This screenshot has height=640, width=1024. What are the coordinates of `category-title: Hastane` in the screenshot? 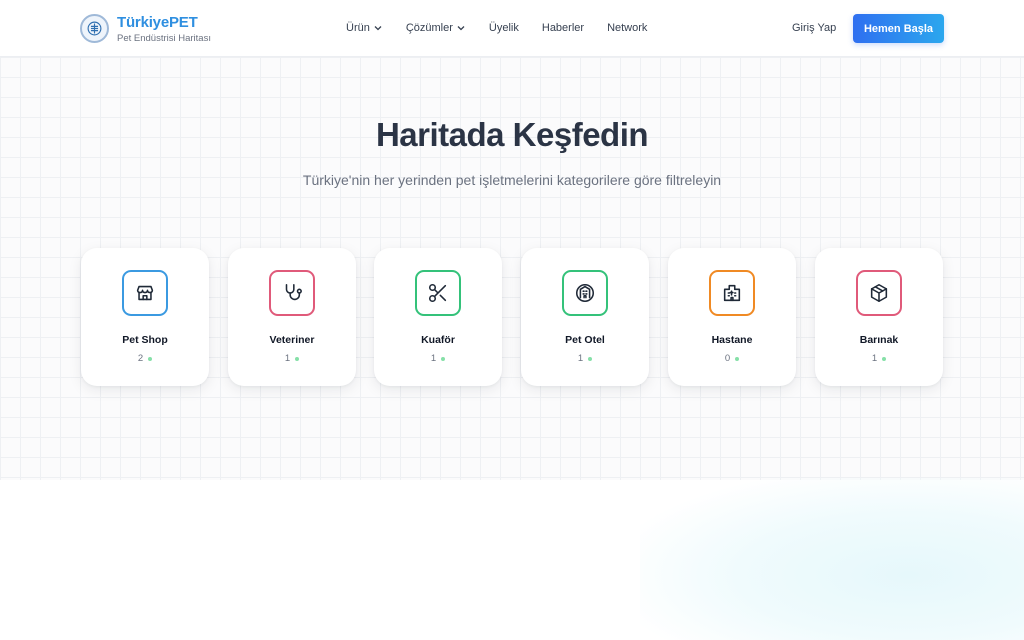 It's located at (732, 340).